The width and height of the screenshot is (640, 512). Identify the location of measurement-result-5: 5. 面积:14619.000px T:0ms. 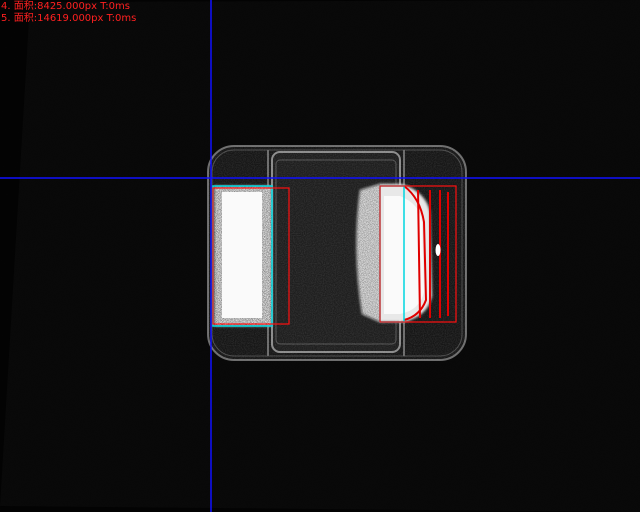
(69, 18).